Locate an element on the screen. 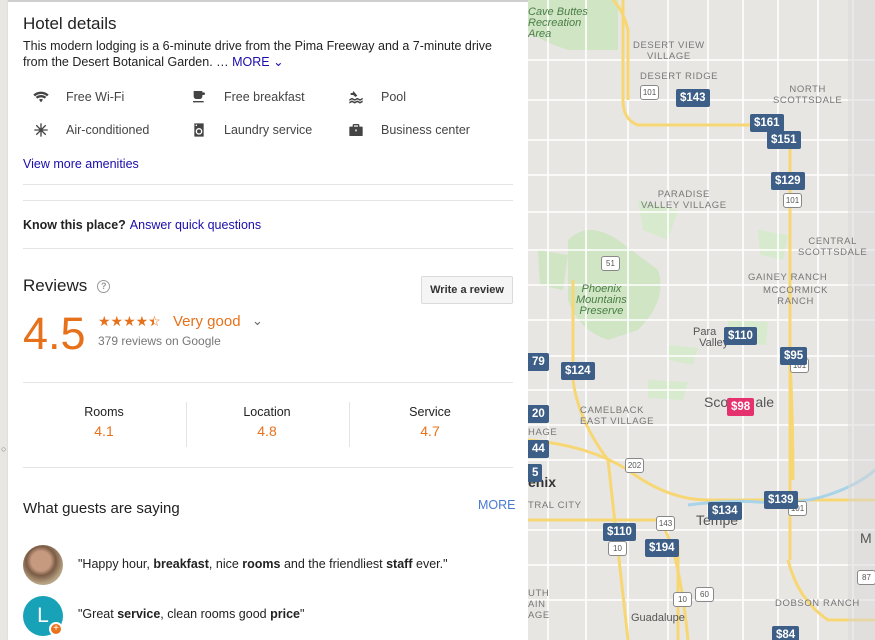  amenity-pool: Pool is located at coordinates (377, 97).